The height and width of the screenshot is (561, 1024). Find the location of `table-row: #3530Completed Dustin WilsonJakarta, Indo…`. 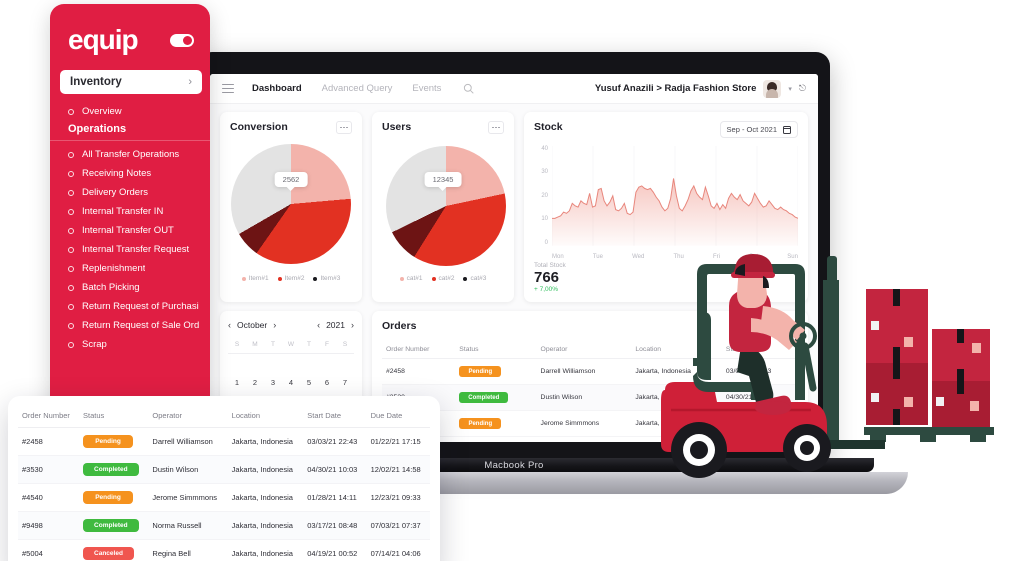

table-row: #3530Completed Dustin WilsonJakarta, Indo… is located at coordinates (224, 469).